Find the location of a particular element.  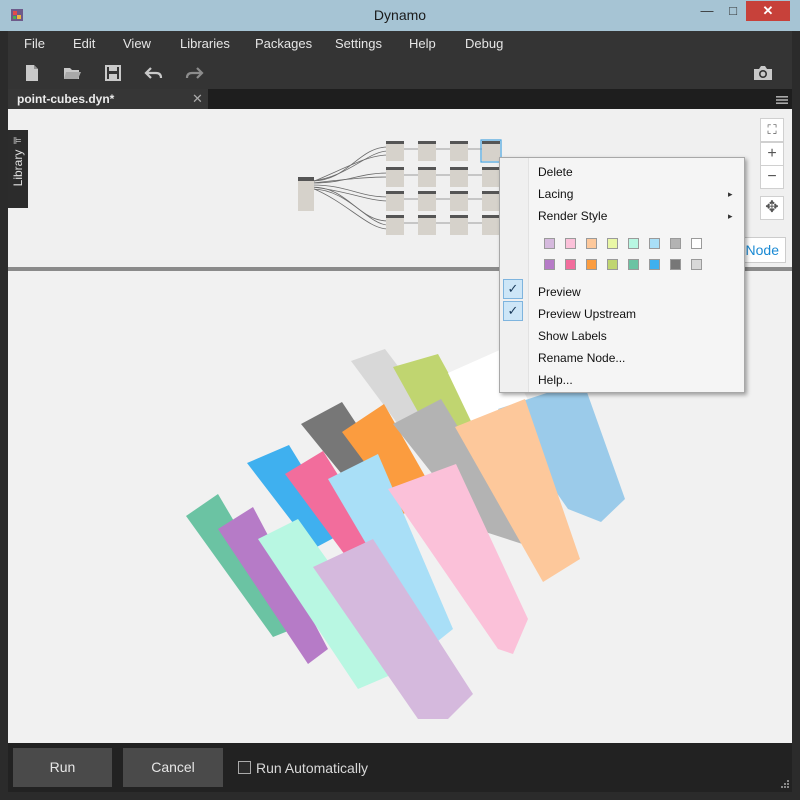

cancel-button: Cancel is located at coordinates (173, 767).